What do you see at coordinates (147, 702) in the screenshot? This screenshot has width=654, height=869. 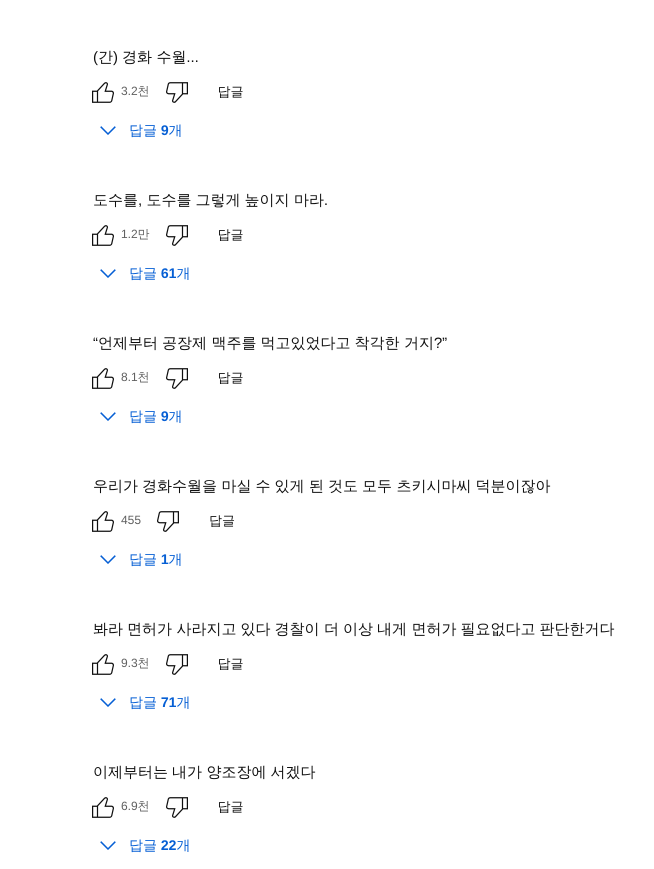 I see `view-replies-button: 답글 71개` at bounding box center [147, 702].